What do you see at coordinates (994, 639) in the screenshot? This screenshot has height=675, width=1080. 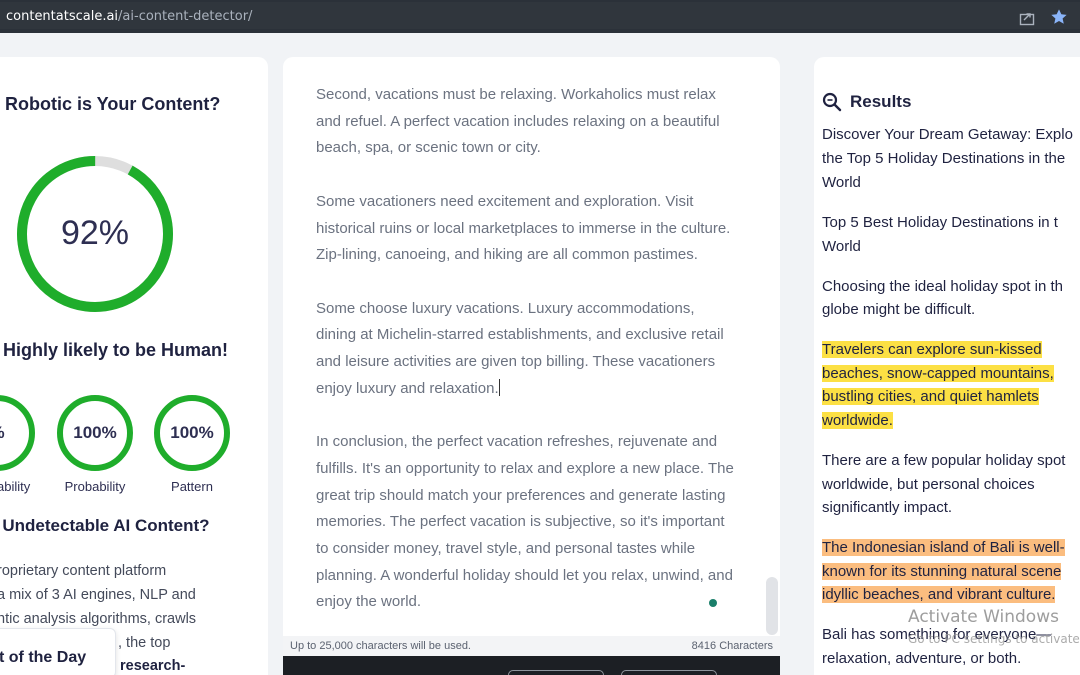 I see `activate-windows-subtext: Go to PC settings to activate` at bounding box center [994, 639].